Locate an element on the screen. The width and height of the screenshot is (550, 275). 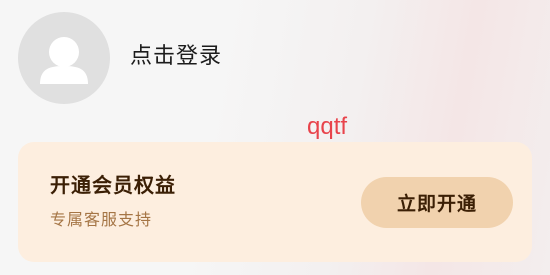
avatar is located at coordinates (64, 58).